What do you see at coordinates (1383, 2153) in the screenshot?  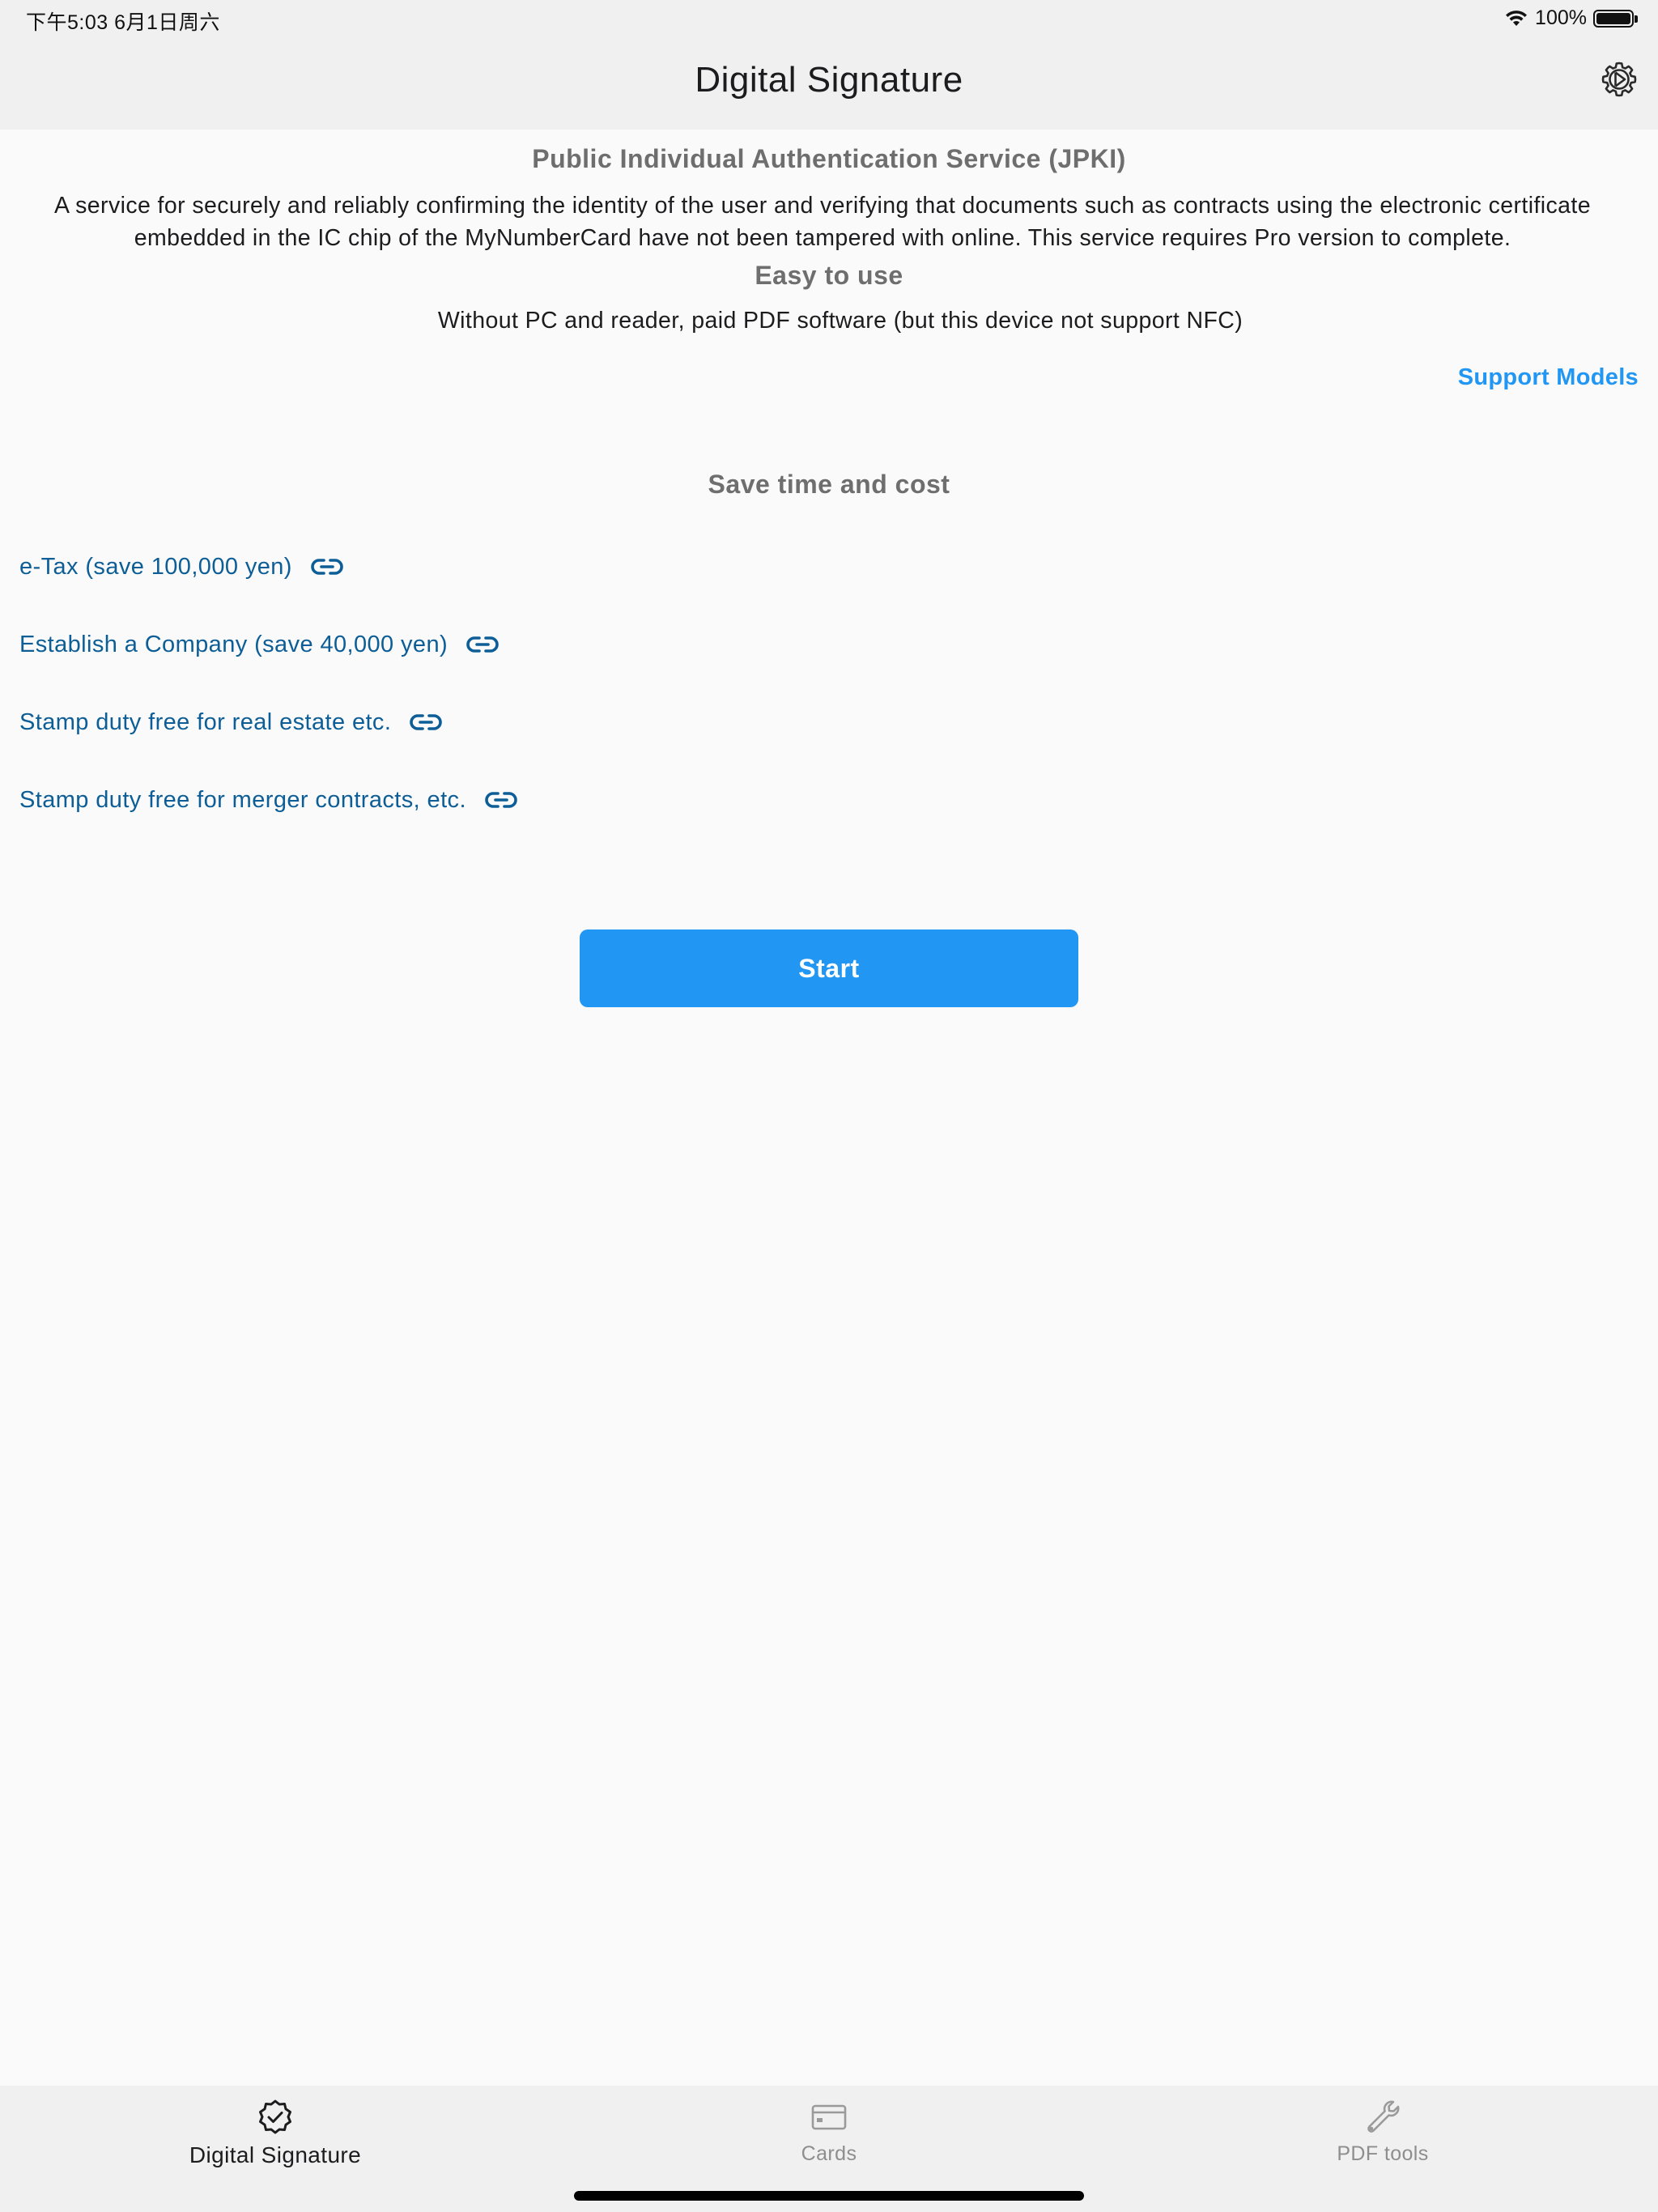 I see `tab-label: PDF tools` at bounding box center [1383, 2153].